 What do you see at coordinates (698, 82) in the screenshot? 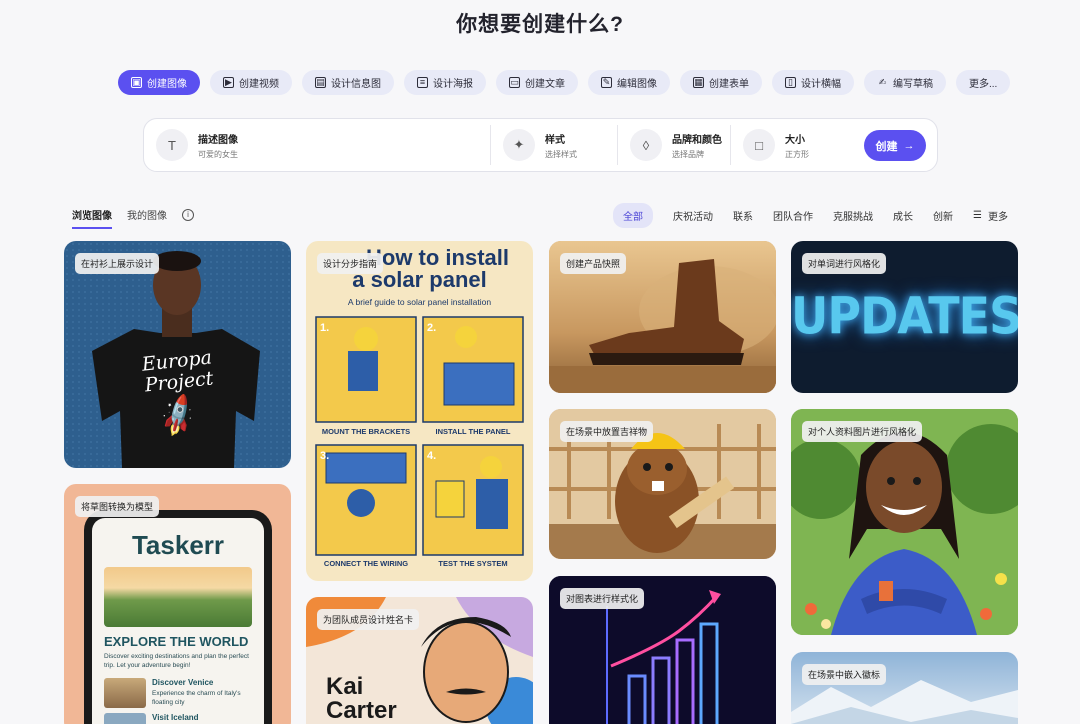
I see `form-icon: ▦` at bounding box center [698, 82].